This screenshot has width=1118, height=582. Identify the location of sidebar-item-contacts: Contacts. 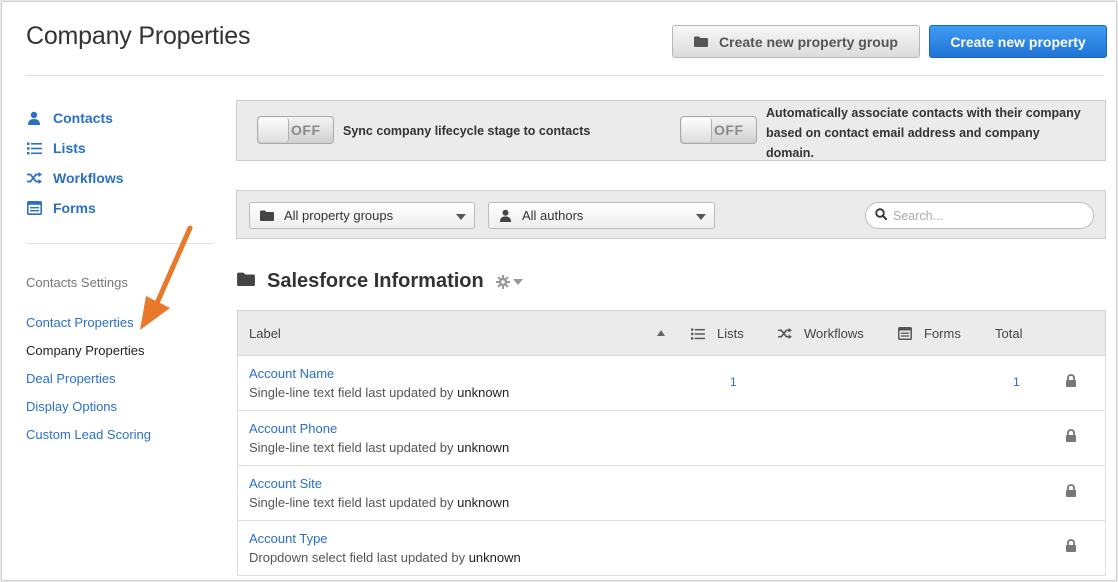
(75, 118).